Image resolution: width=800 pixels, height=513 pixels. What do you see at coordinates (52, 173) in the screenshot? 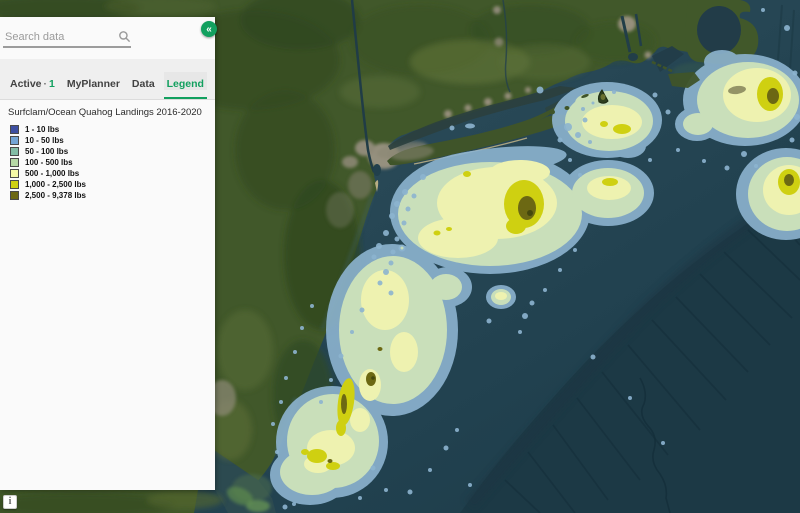
I see `legend-label: 500 - 1,000 lbs` at bounding box center [52, 173].